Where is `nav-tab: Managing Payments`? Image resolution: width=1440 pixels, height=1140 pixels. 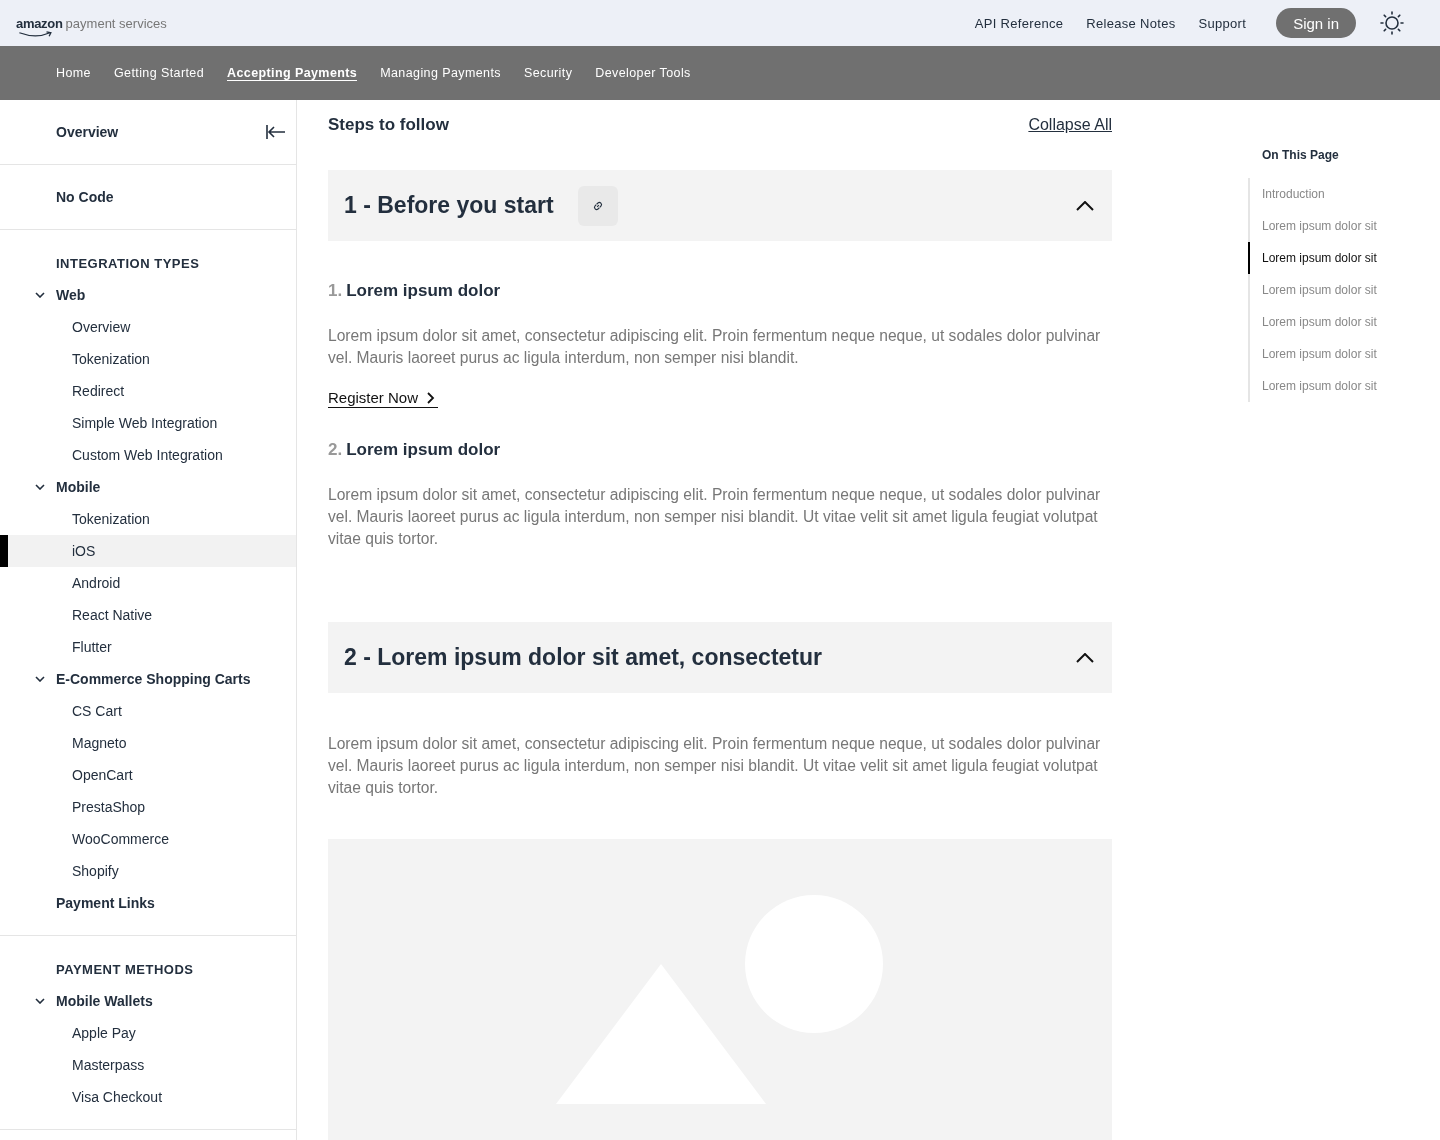
nav-tab: Managing Payments is located at coordinates (440, 73).